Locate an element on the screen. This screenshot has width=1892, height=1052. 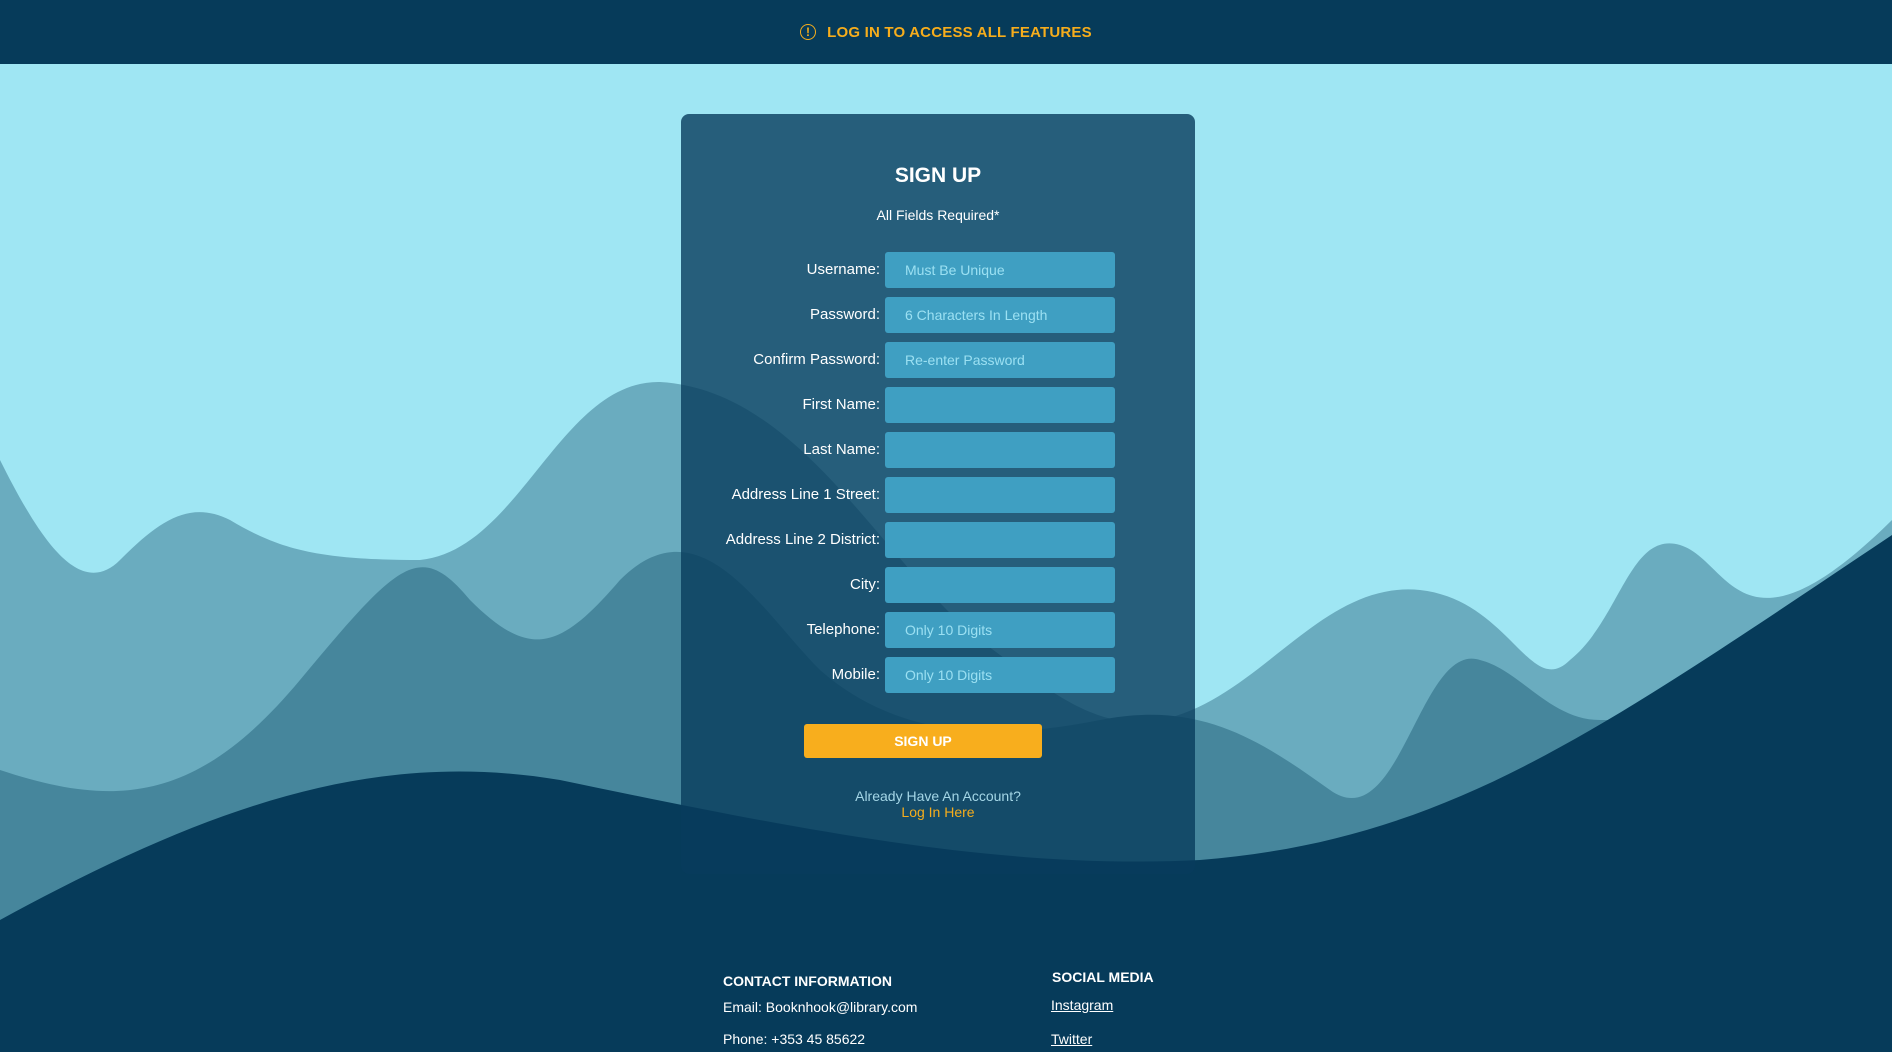
field-row-telephone: Telephone: is located at coordinates (938, 630).